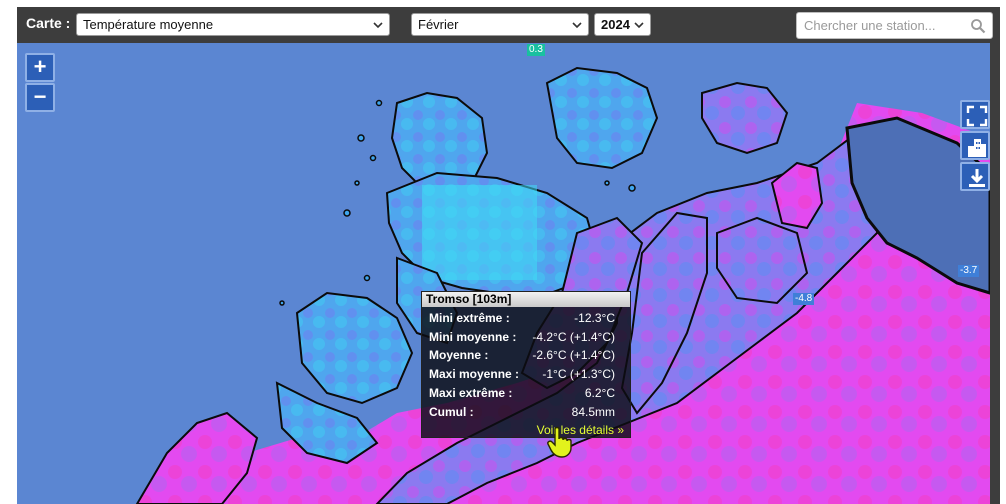  What do you see at coordinates (529, 339) in the screenshot?
I see `tooltip-row: Mini moyenne : -4.2°C (+1.4°C)` at bounding box center [529, 339].